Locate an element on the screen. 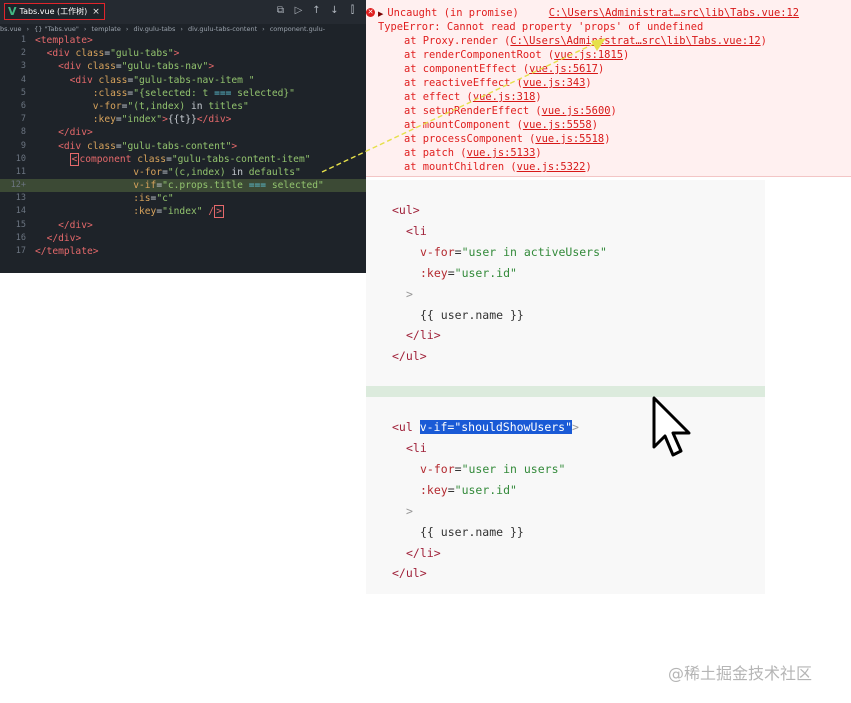 This screenshot has width=851, height=703. line-text: v-for="(c,index) in defaults" is located at coordinates (168, 172).